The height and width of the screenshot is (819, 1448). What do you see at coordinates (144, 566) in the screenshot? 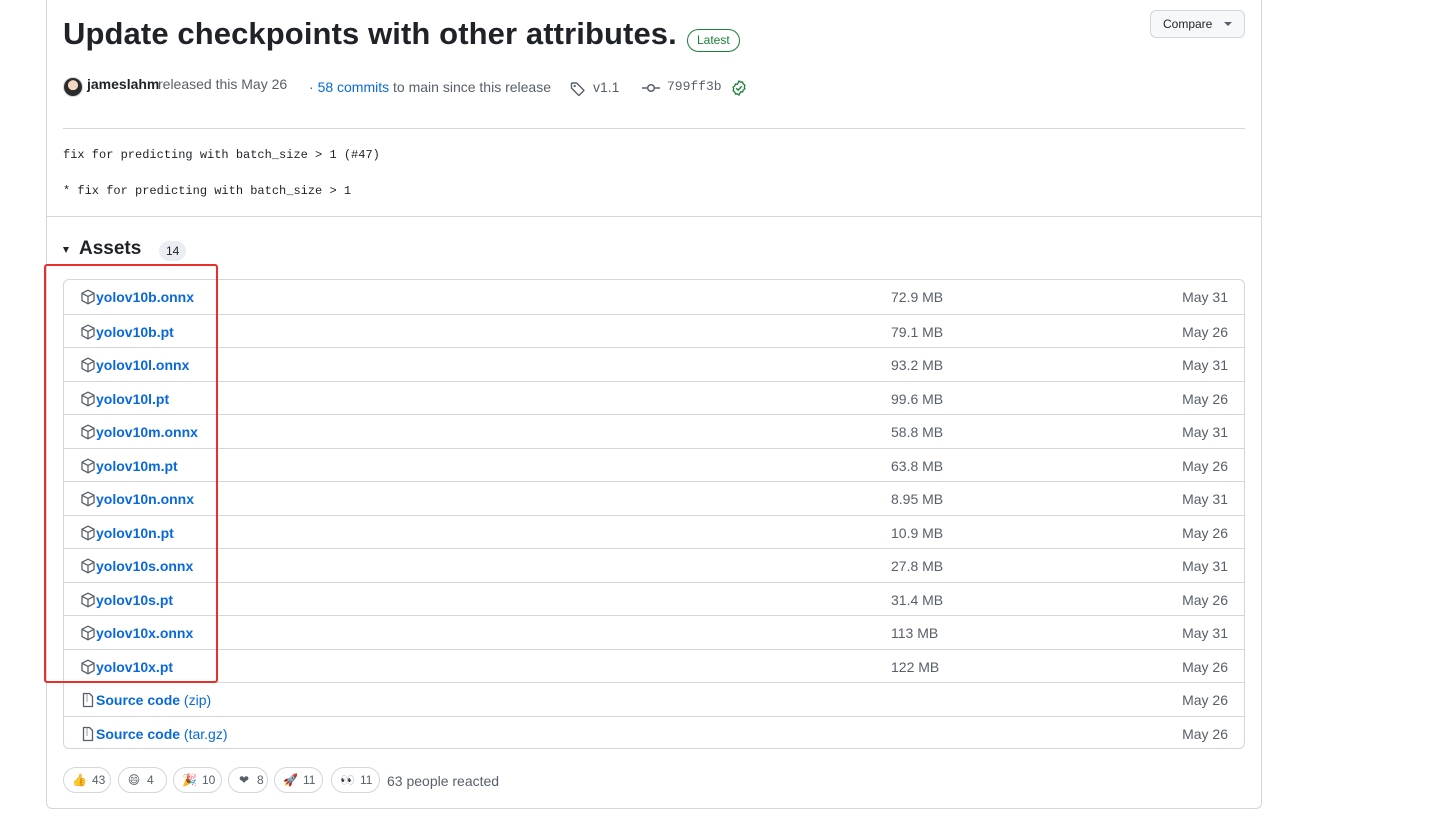
I see `asset-link: yolov10s.onnx` at bounding box center [144, 566].